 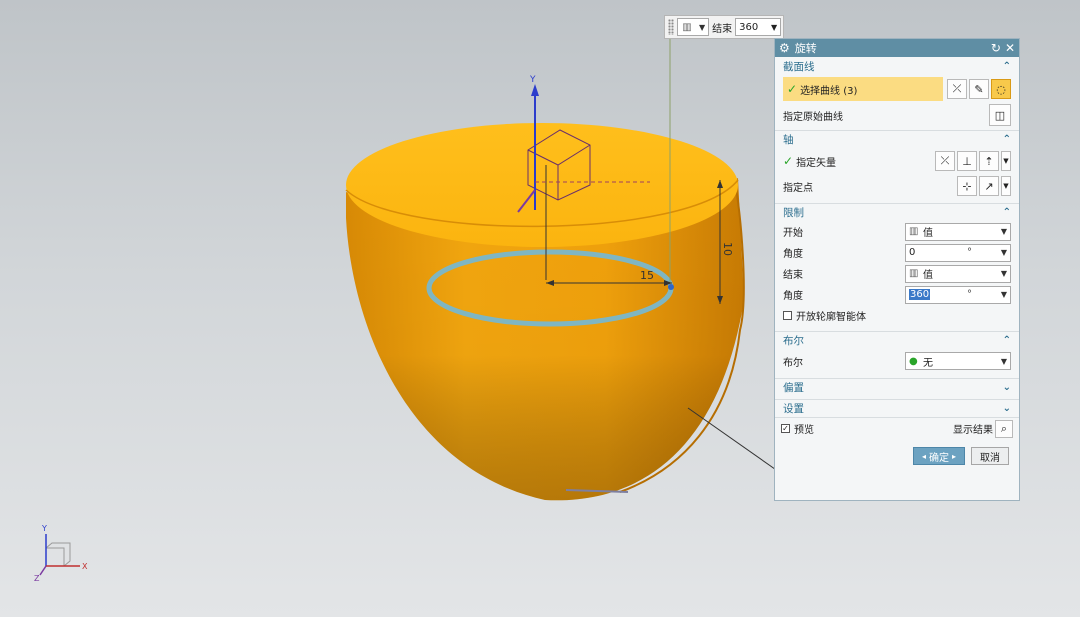 What do you see at coordinates (897, 48) in the screenshot?
I see `dialog-titlebar: ⚙ 旋转 ↻ ✕` at bounding box center [897, 48].